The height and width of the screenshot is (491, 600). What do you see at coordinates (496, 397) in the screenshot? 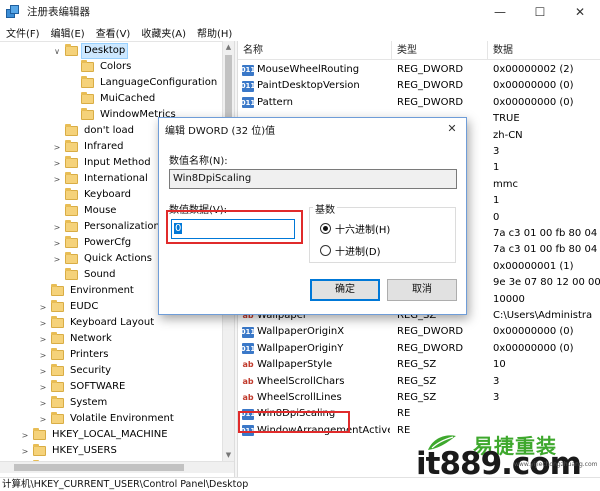
I see `value-data-cell: 3` at bounding box center [496, 397].